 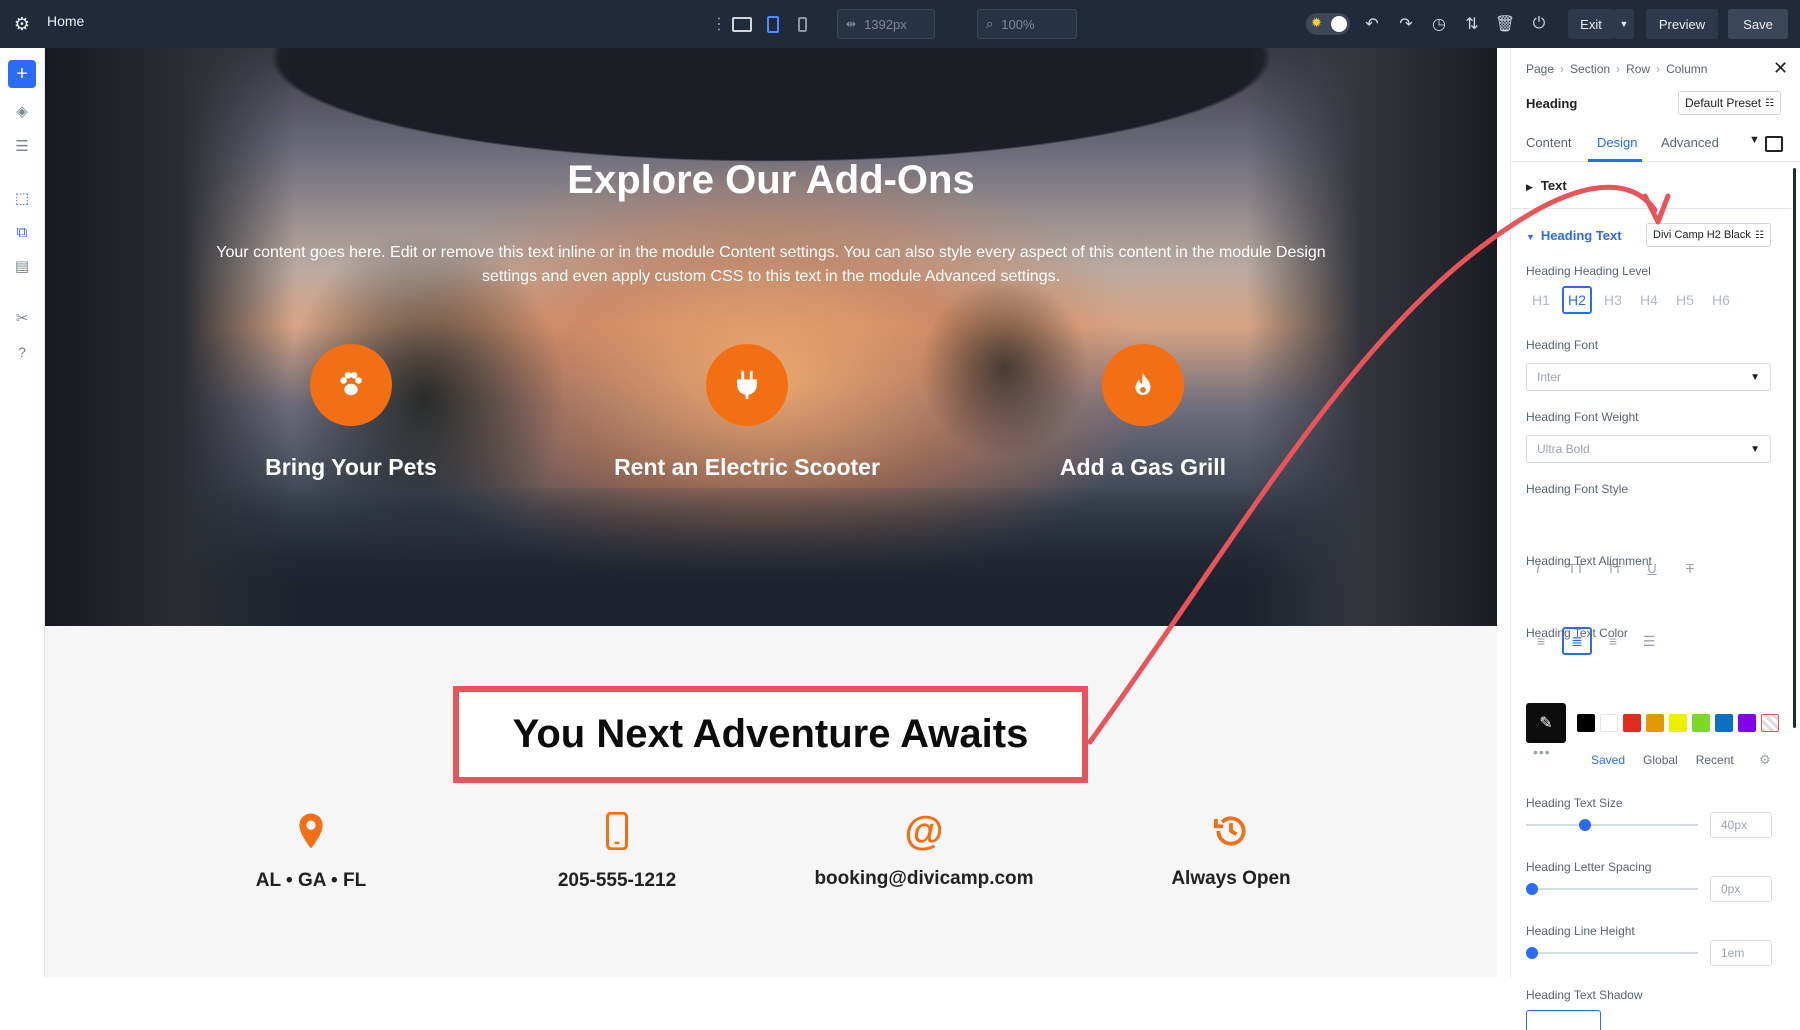 What do you see at coordinates (22, 146) in the screenshot?
I see `layout-list-icon: ☰` at bounding box center [22, 146].